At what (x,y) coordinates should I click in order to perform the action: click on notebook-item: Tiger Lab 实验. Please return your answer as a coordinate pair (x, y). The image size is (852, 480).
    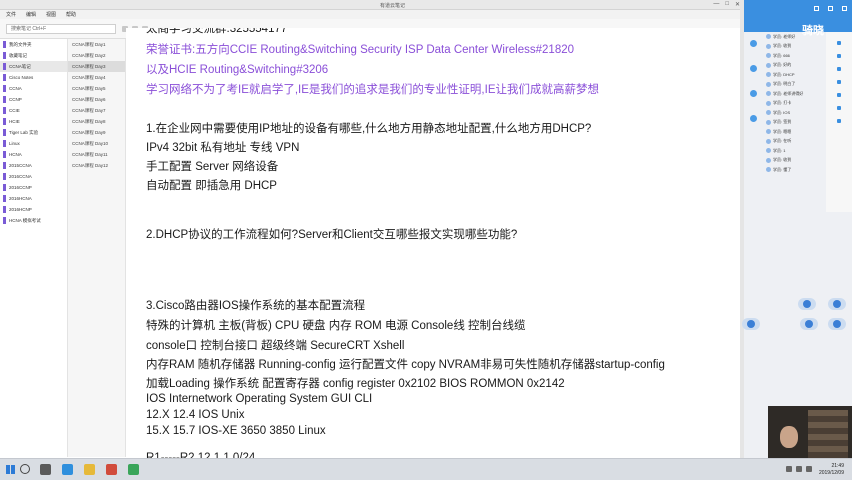
    Looking at the image, I should click on (33, 132).